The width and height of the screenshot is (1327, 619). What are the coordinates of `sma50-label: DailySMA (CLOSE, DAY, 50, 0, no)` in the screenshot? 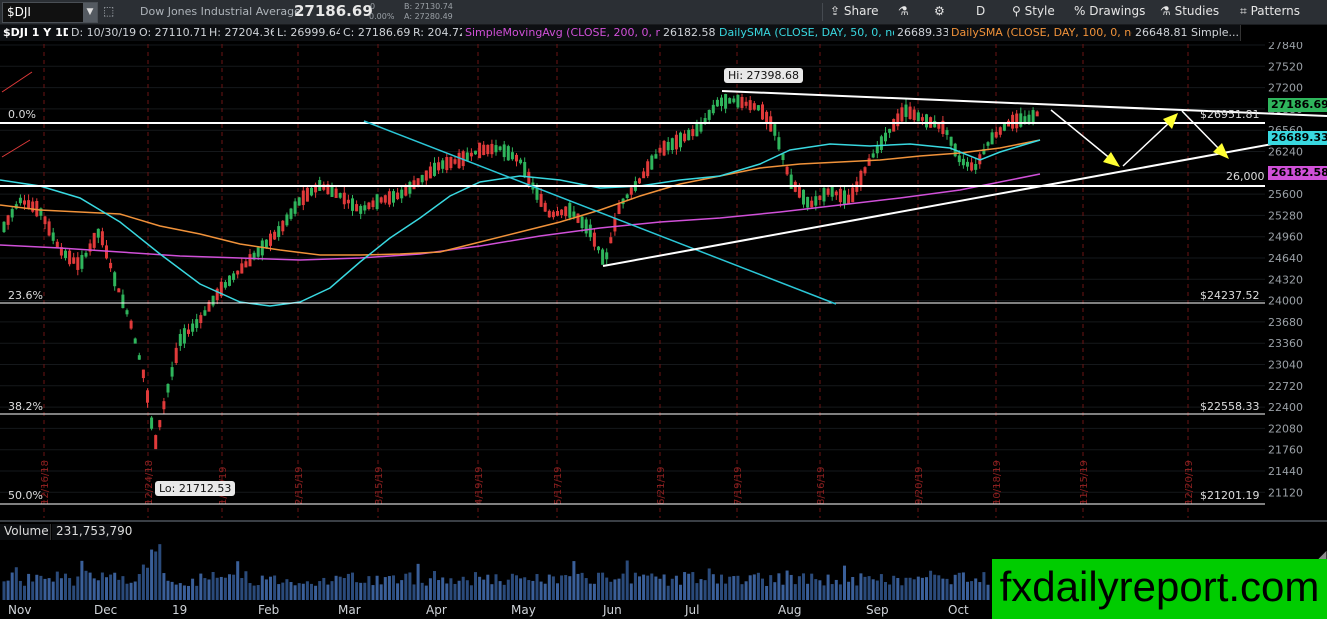 It's located at (809, 33).